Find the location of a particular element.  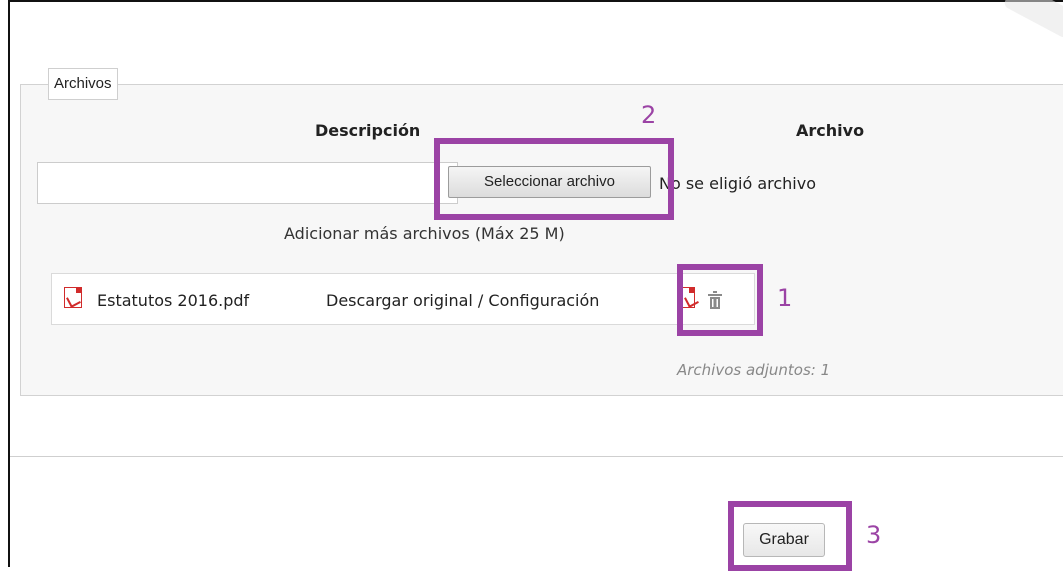

description-input is located at coordinates (247, 183).